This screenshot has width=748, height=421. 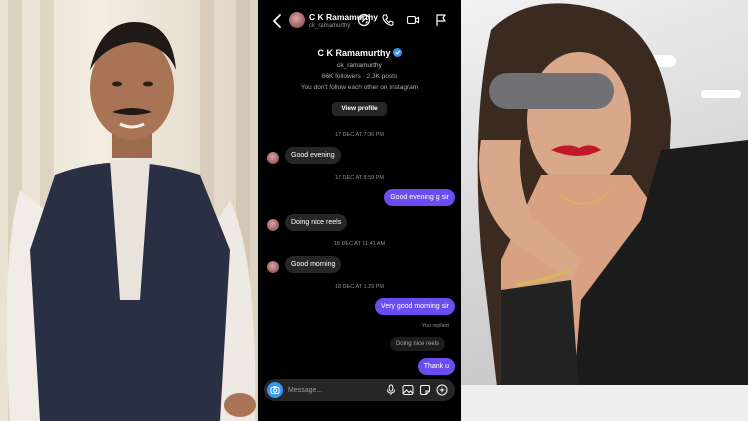 I want to click on header-username: ck_ramamurthy, so click(x=330, y=26).